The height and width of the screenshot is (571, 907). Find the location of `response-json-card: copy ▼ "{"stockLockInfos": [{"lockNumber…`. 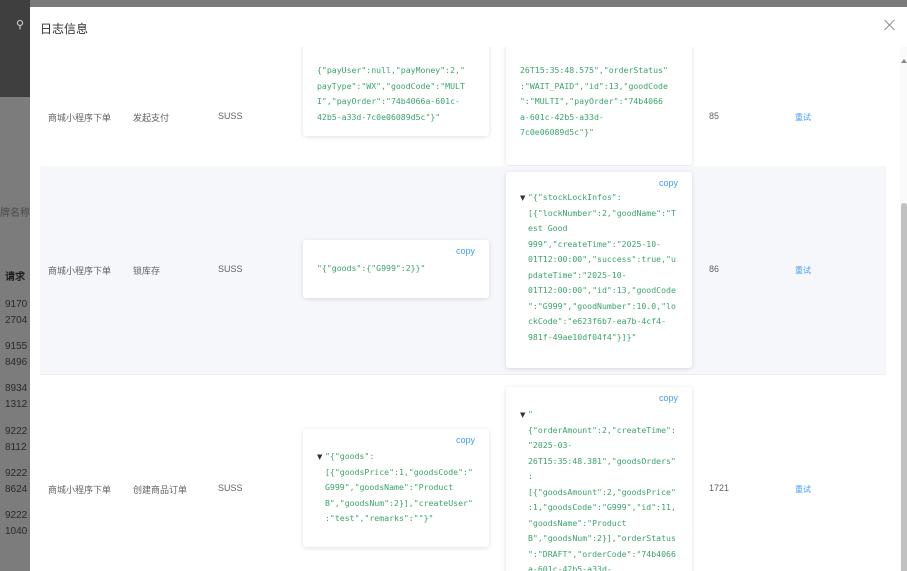

response-json-card: copy ▼ "{"stockLockInfos": [{"lockNumber… is located at coordinates (599, 270).